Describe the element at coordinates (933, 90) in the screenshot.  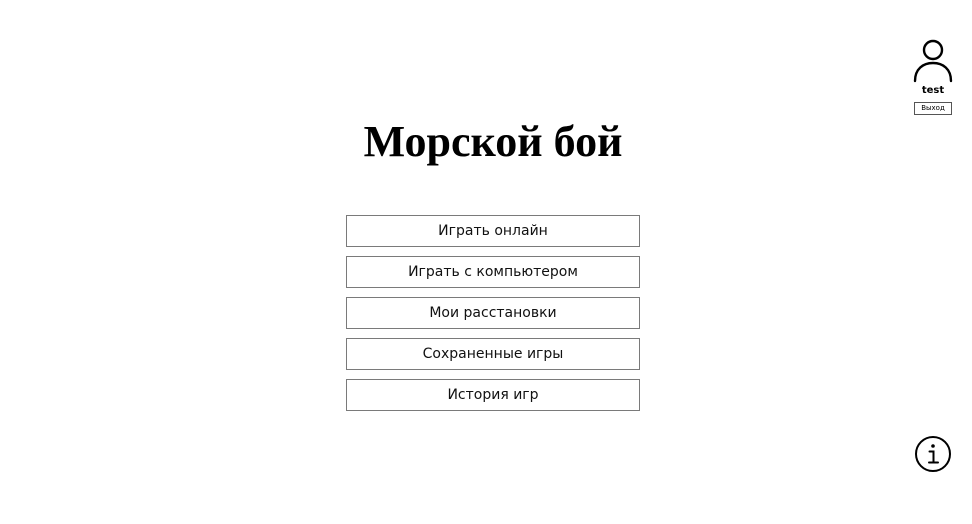
I see `username-label: test` at that location.